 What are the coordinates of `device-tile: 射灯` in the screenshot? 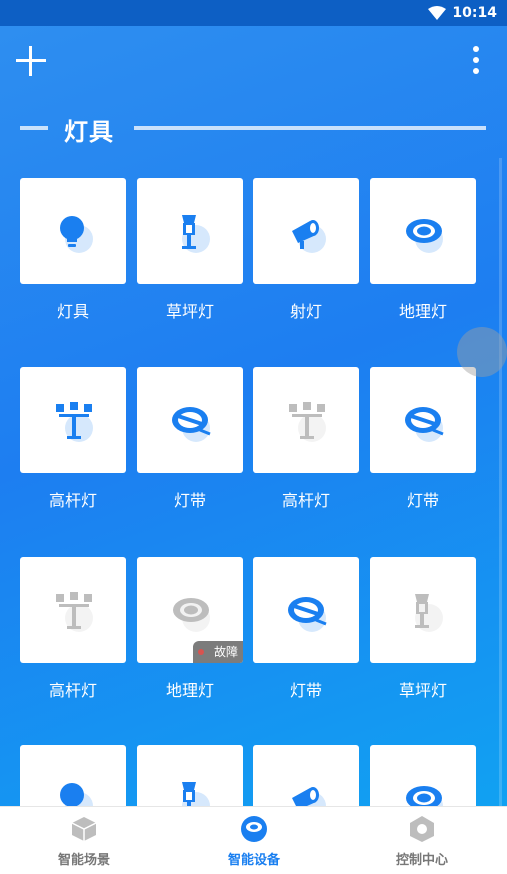 It's located at (306, 250).